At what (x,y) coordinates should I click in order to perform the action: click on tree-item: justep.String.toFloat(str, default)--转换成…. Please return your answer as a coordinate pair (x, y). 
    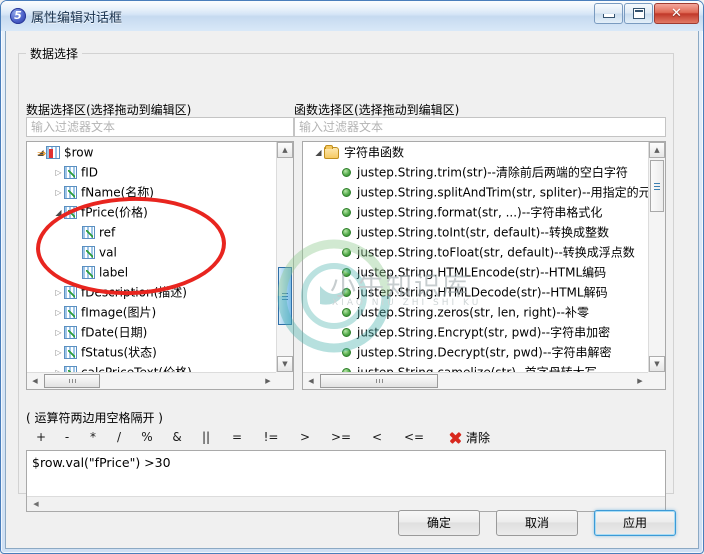
    Looking at the image, I should click on (475, 252).